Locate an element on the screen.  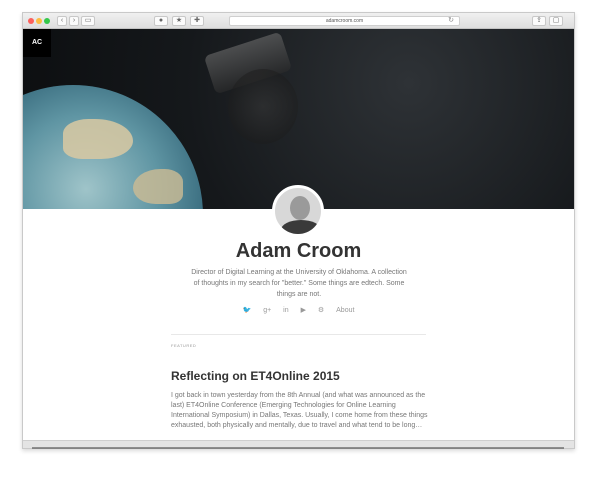
site-logo: AC is located at coordinates (37, 43).